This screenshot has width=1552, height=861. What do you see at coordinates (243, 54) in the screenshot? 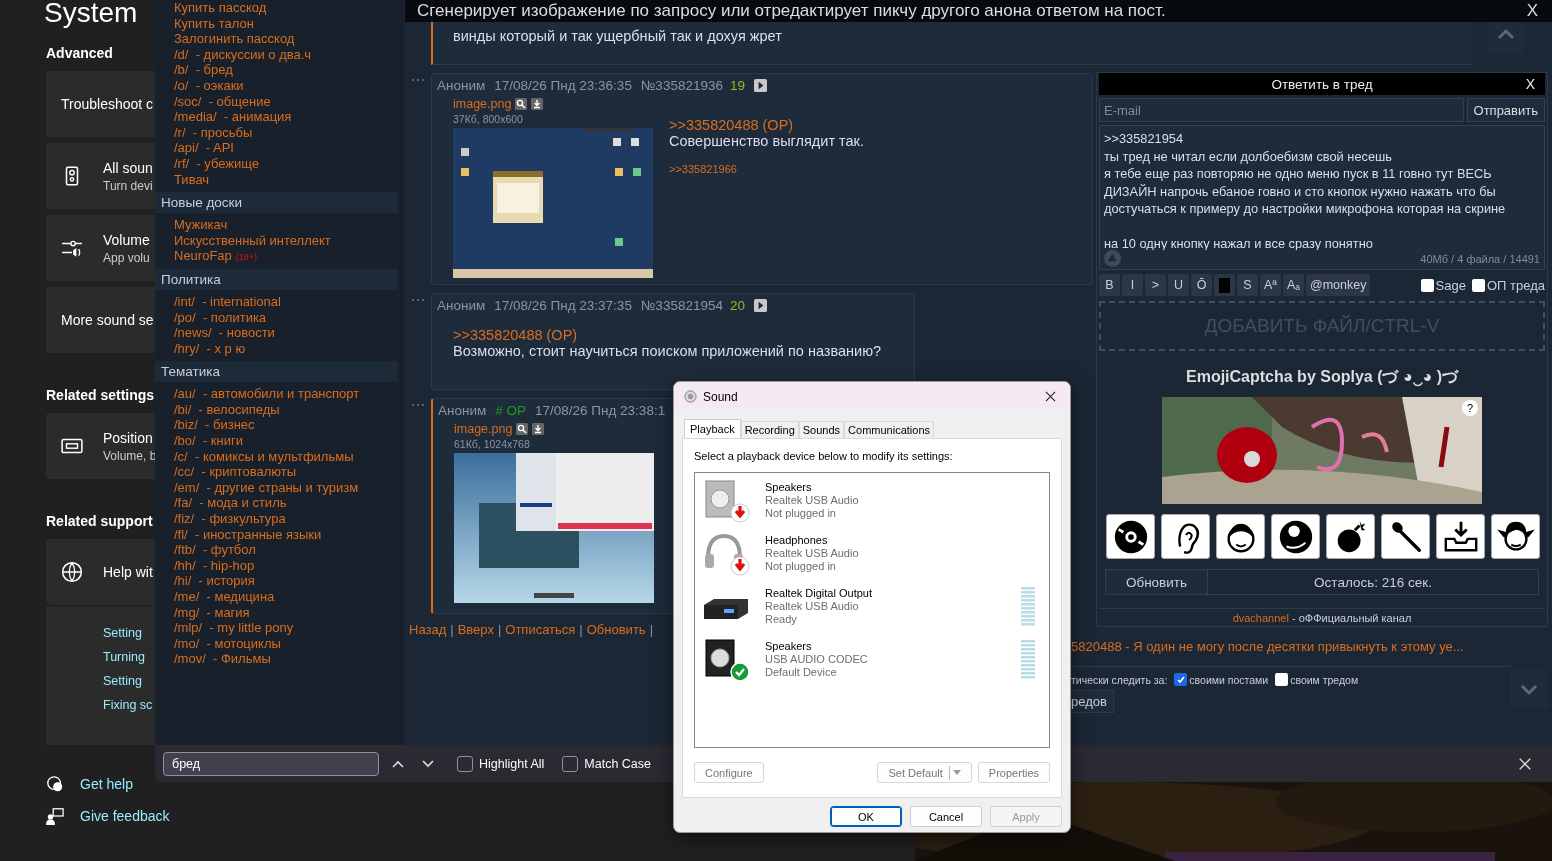
I see `board-link: /d/ - дискуссии о два.ч` at bounding box center [243, 54].